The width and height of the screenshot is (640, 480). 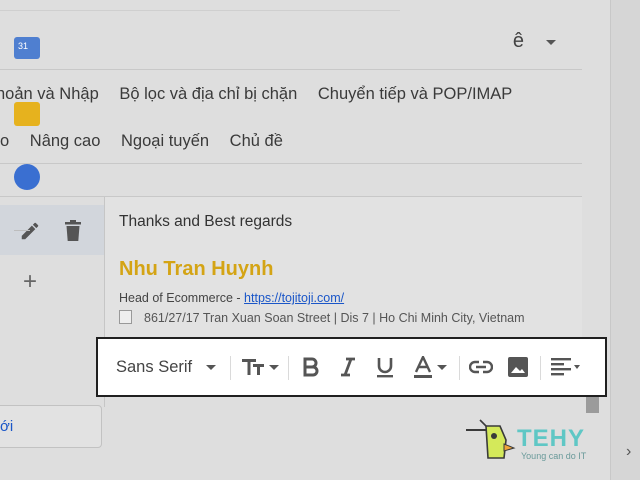 I want to click on signature-name: Nhu Tran Huynh, so click(x=196, y=269).